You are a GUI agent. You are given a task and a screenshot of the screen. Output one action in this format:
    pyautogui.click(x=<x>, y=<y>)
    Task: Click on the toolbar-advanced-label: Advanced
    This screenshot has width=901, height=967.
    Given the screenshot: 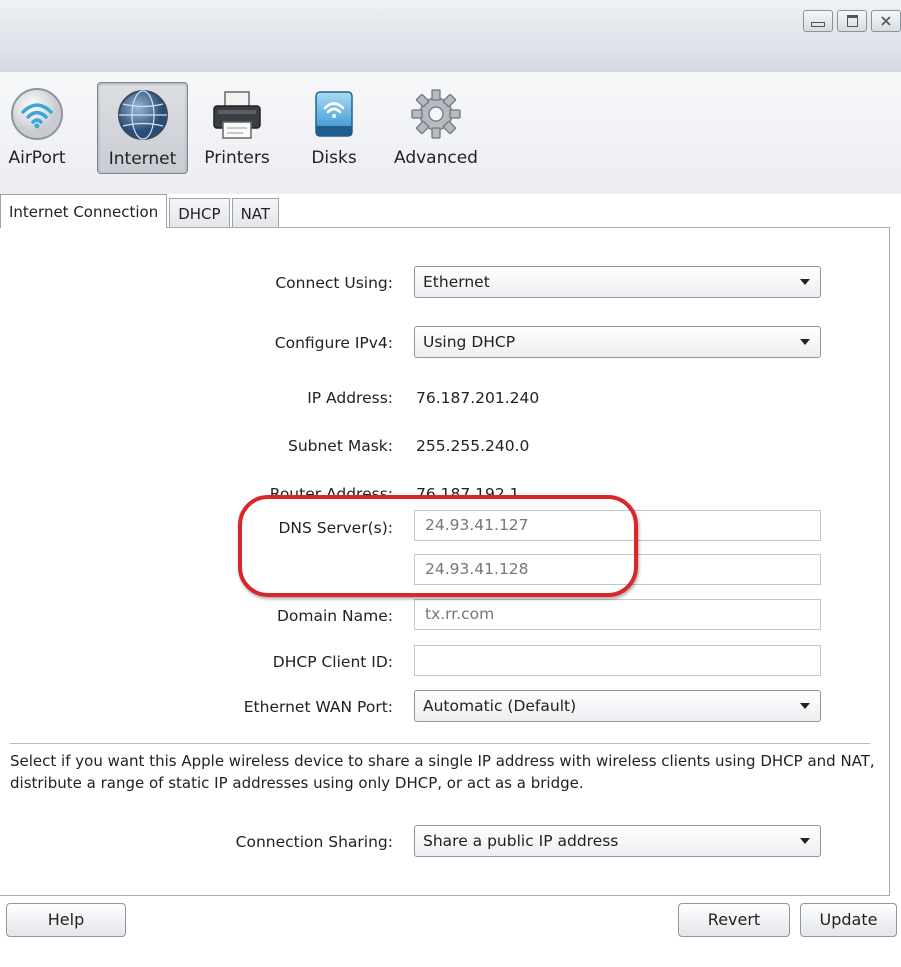 What is the action you would take?
    pyautogui.click(x=436, y=158)
    